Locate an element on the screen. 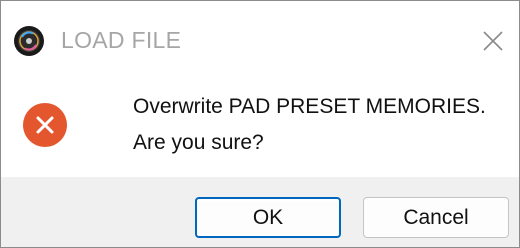  ok-button: OK is located at coordinates (268, 217).